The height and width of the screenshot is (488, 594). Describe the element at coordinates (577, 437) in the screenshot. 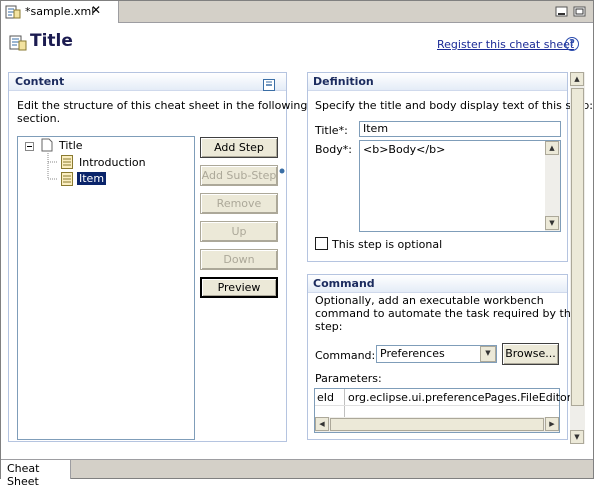

I see `main-scroll-down-icon: ▼` at that location.